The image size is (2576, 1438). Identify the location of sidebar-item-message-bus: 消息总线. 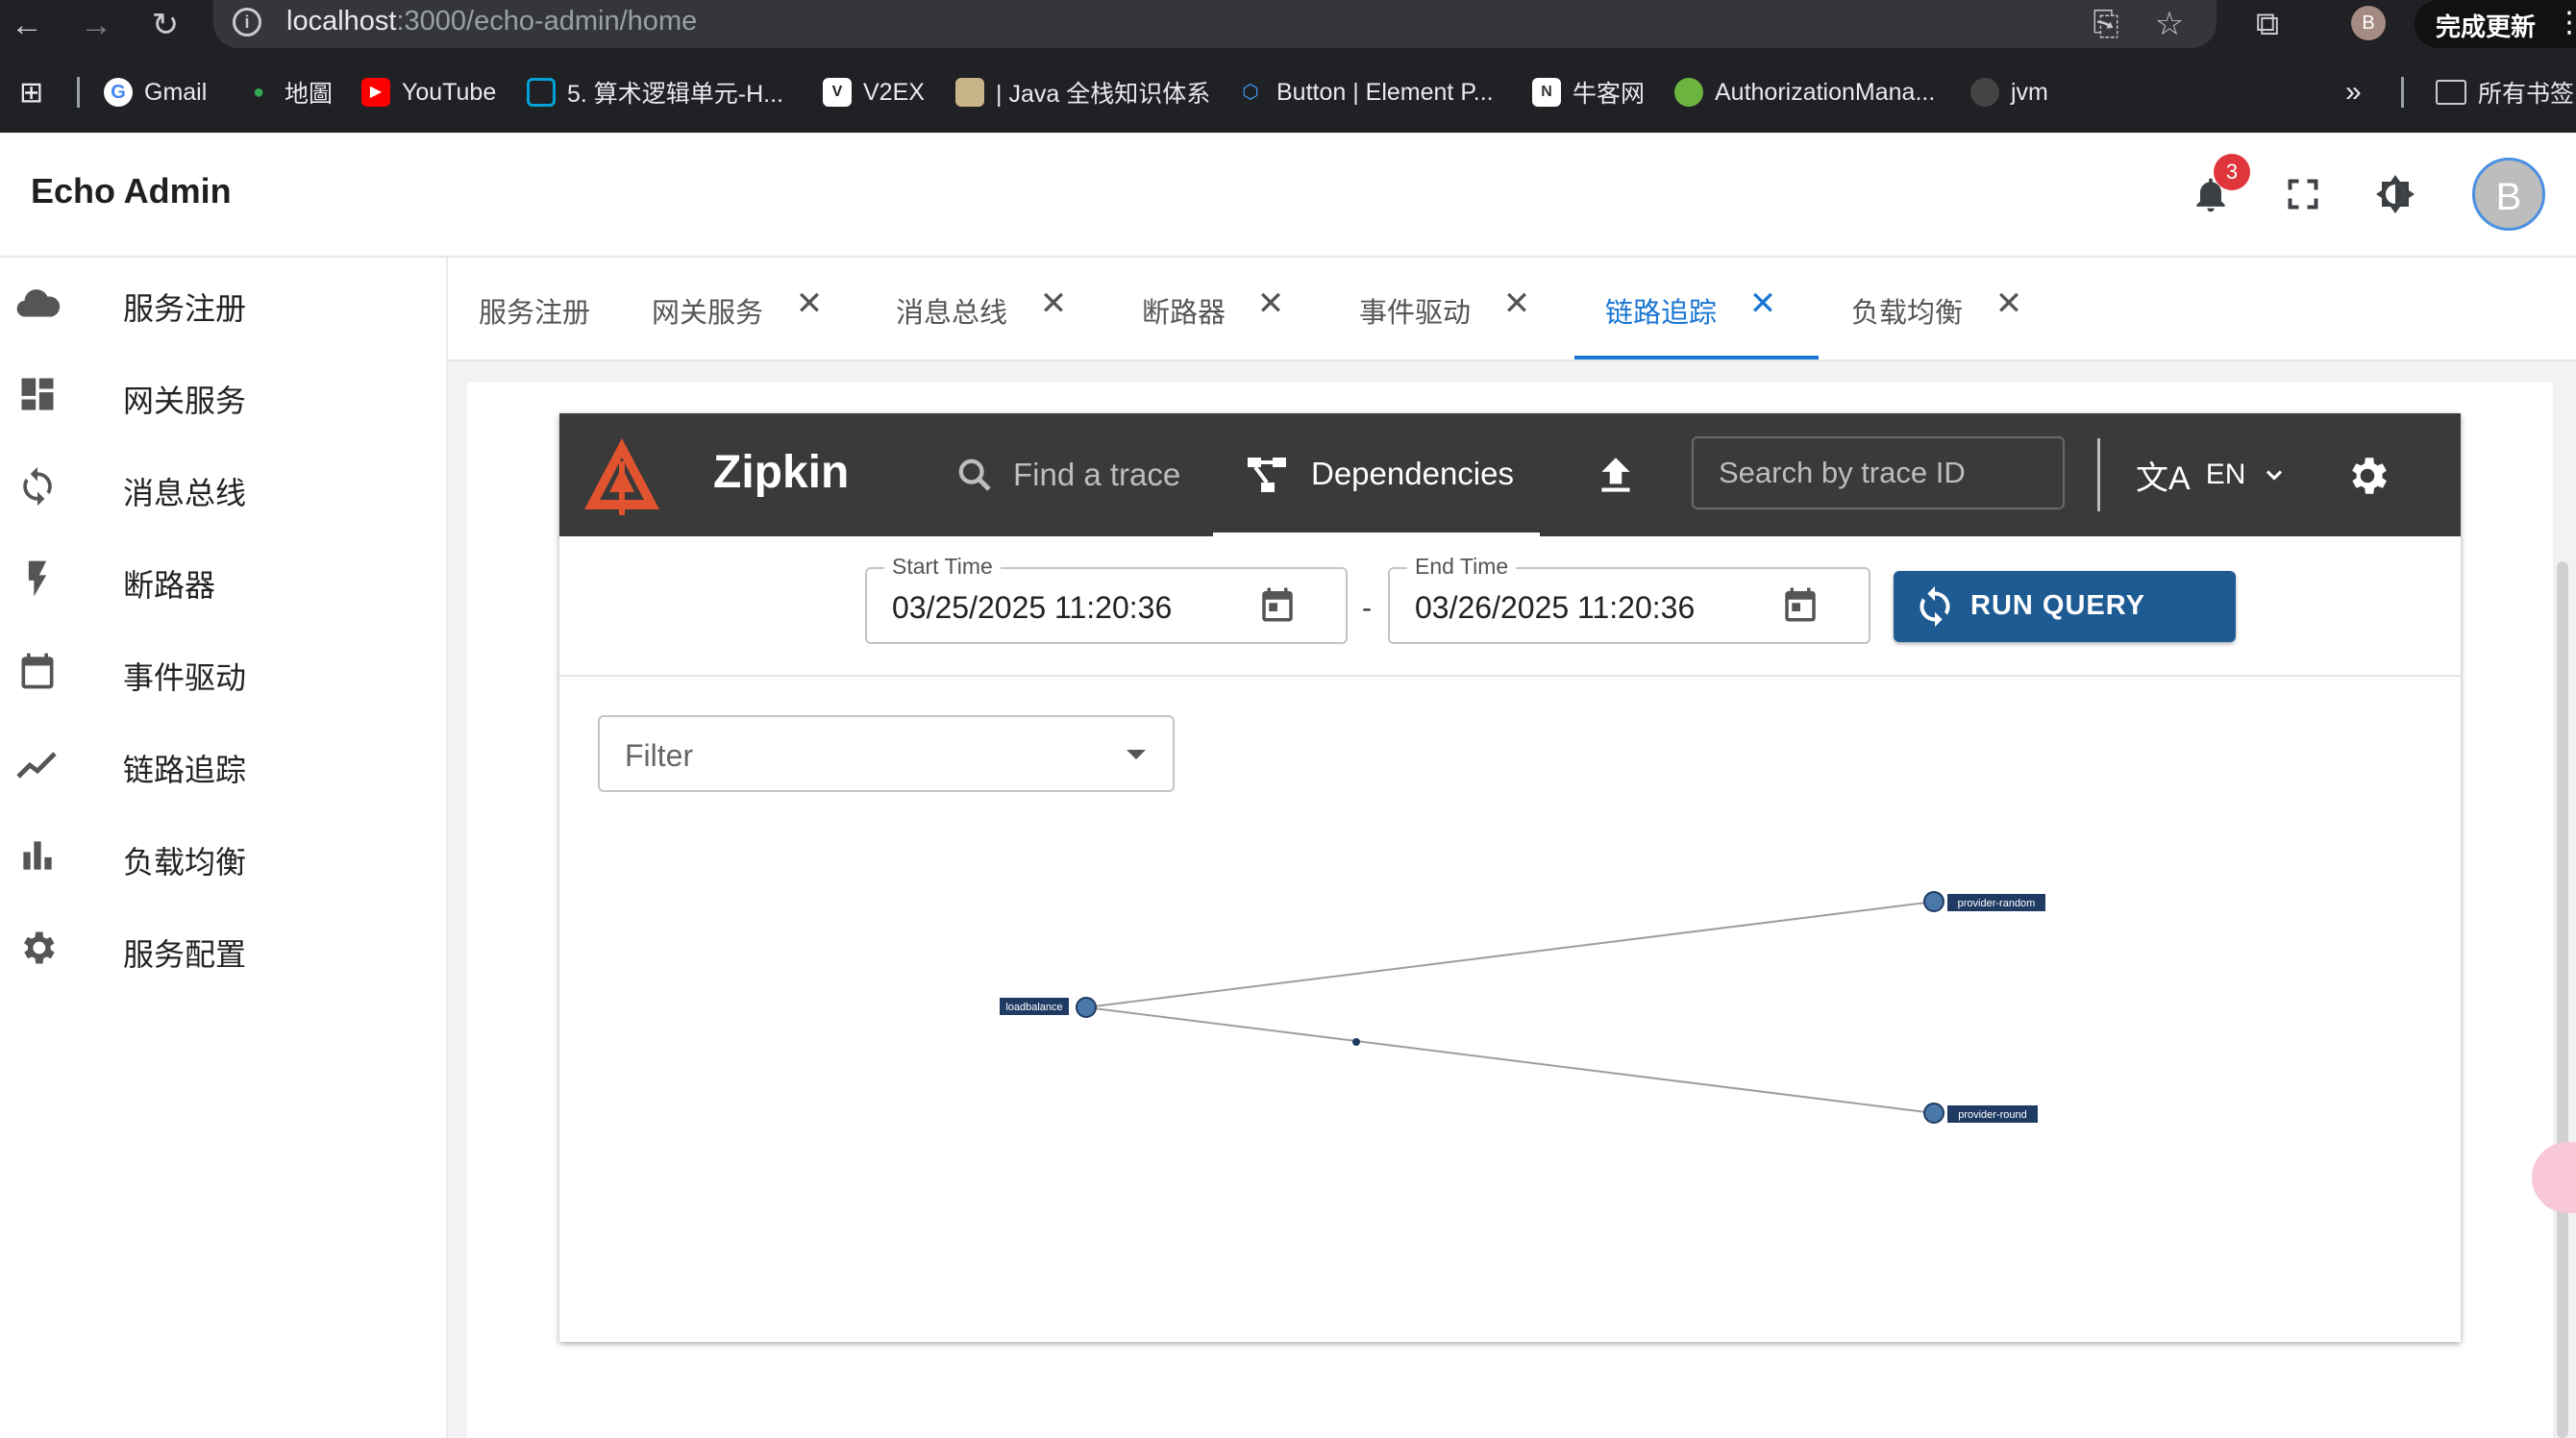
(223, 488).